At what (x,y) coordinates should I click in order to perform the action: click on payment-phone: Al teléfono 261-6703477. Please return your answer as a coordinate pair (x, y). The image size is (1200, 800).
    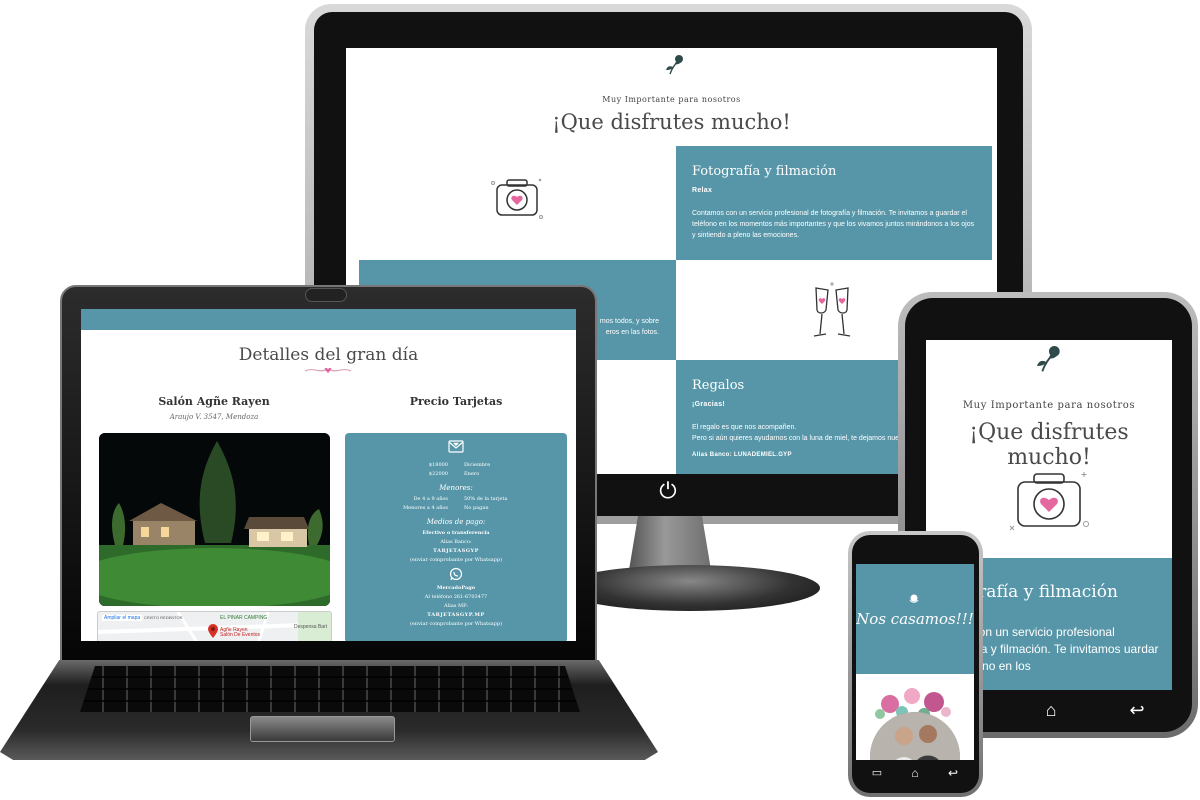
    Looking at the image, I should click on (456, 597).